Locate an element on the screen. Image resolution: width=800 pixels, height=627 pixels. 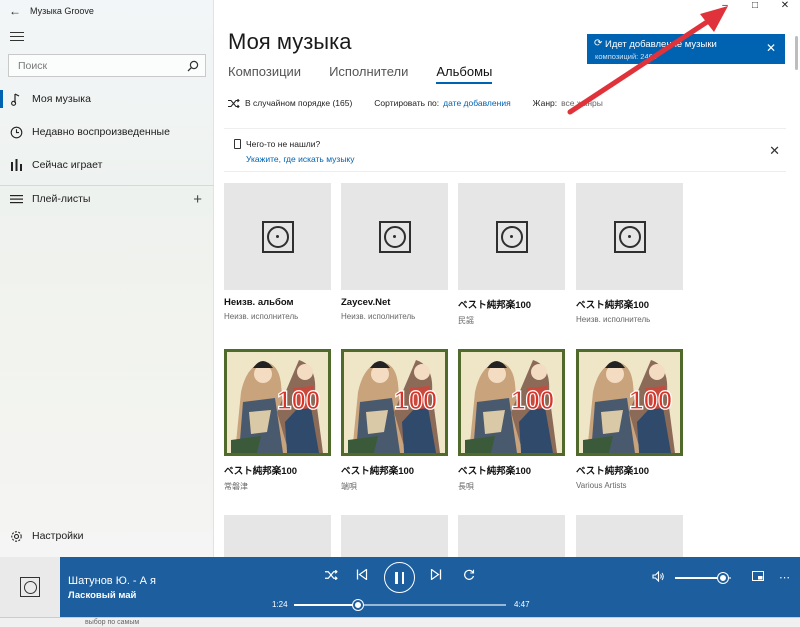
album-tile: Zaycev.Net Неизв. исполнитель is located at coordinates (394, 252).